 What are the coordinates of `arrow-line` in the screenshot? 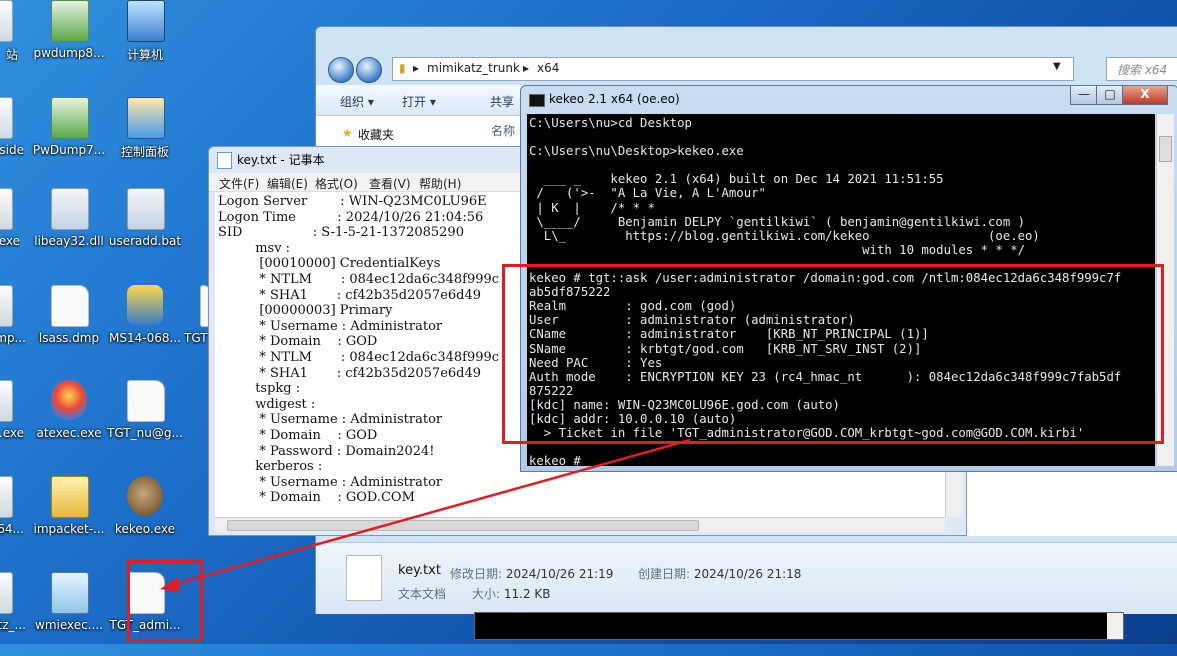 It's located at (431, 512).